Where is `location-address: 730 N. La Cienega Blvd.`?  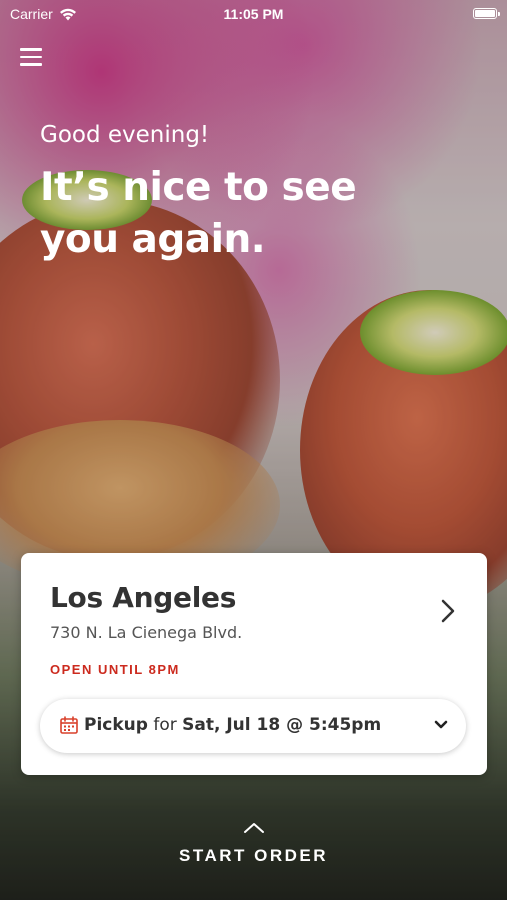 location-address: 730 N. La Cienega Blvd. is located at coordinates (146, 632).